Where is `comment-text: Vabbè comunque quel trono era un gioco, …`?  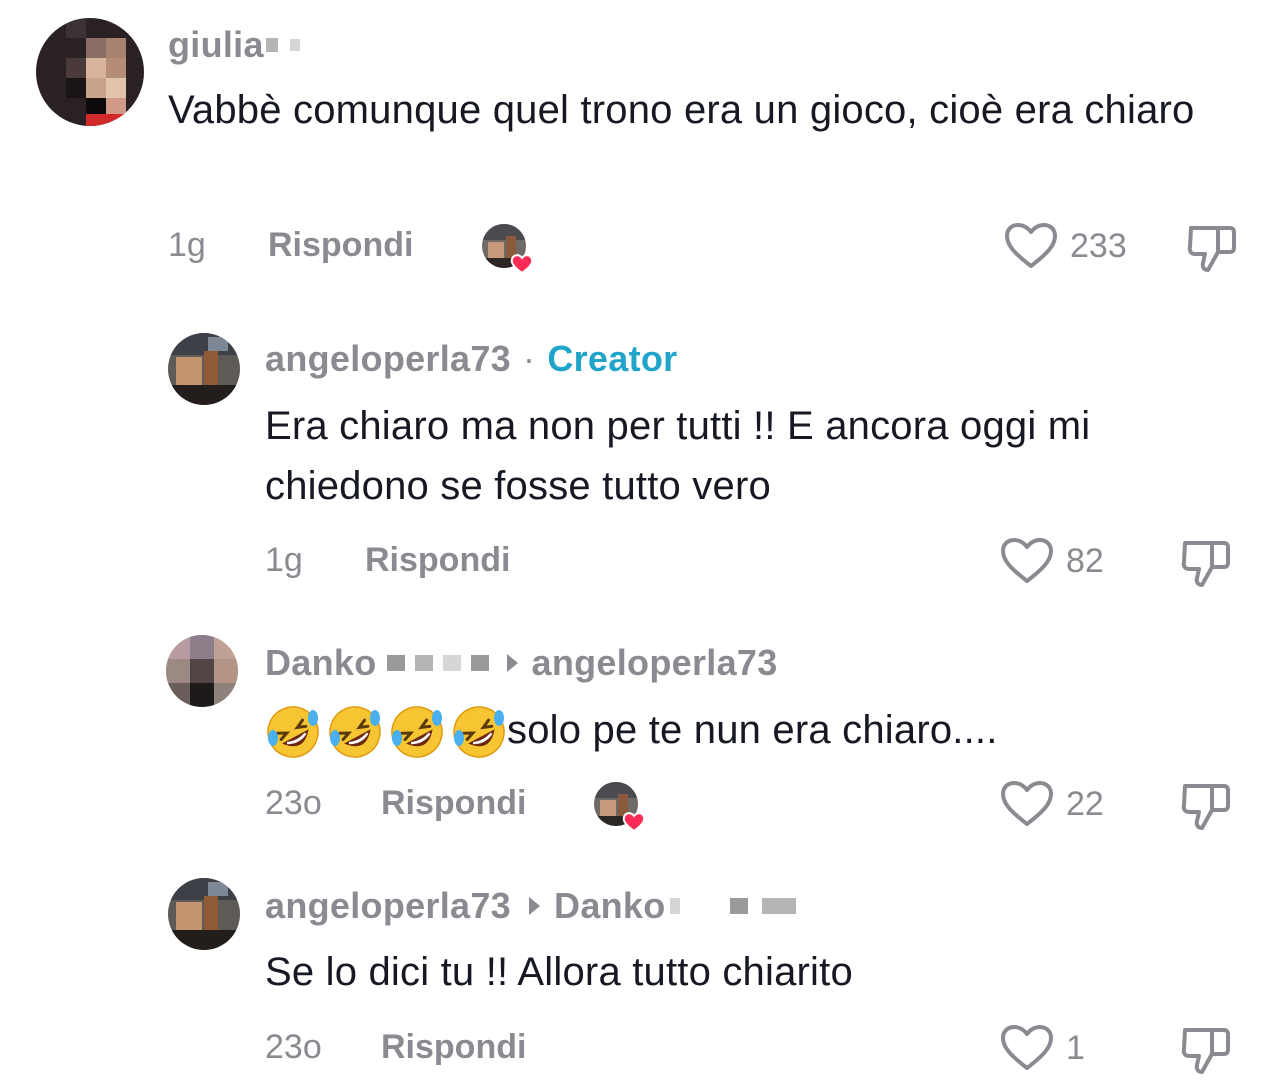
comment-text: Vabbè comunque quel trono era un gioco, … is located at coordinates (681, 110).